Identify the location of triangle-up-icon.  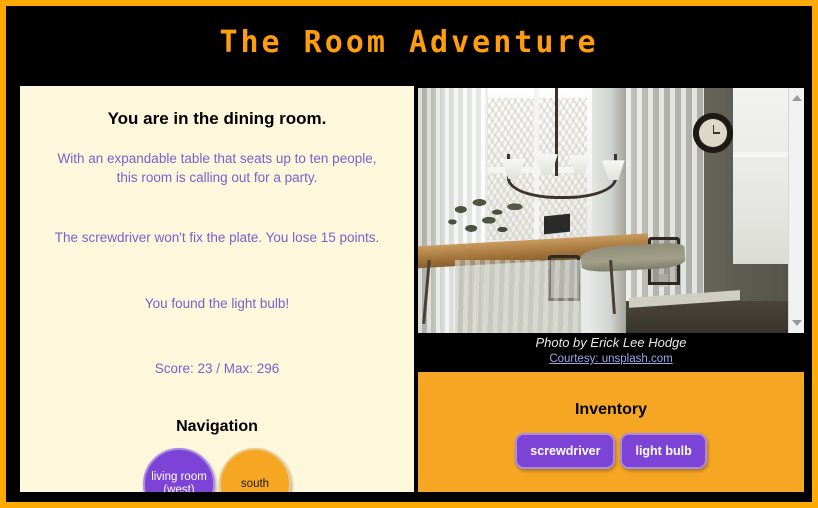
(796, 98).